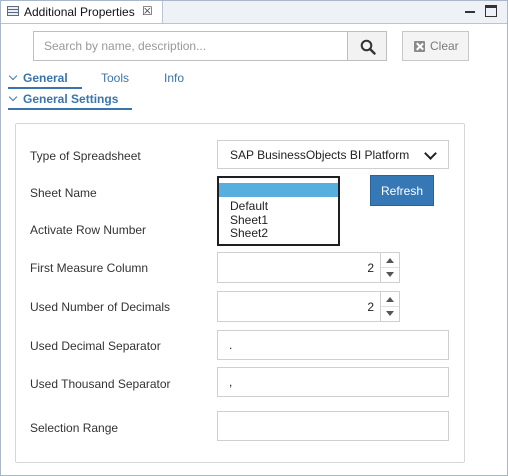  Describe the element at coordinates (45, 88) in the screenshot. I see `active-tab-indicator` at that location.